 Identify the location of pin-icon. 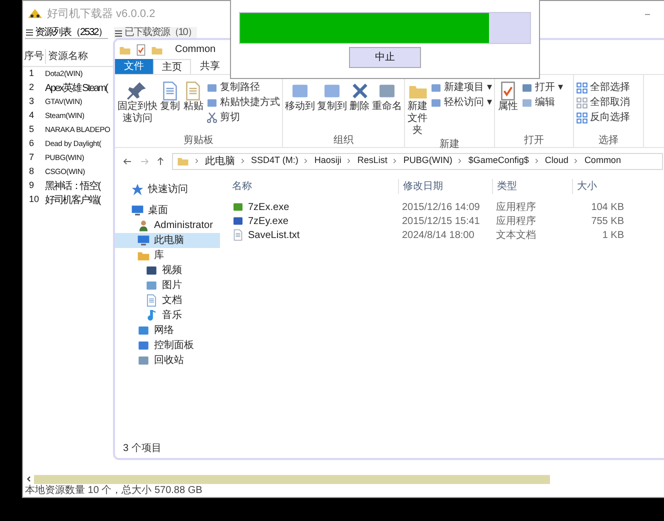
(137, 91).